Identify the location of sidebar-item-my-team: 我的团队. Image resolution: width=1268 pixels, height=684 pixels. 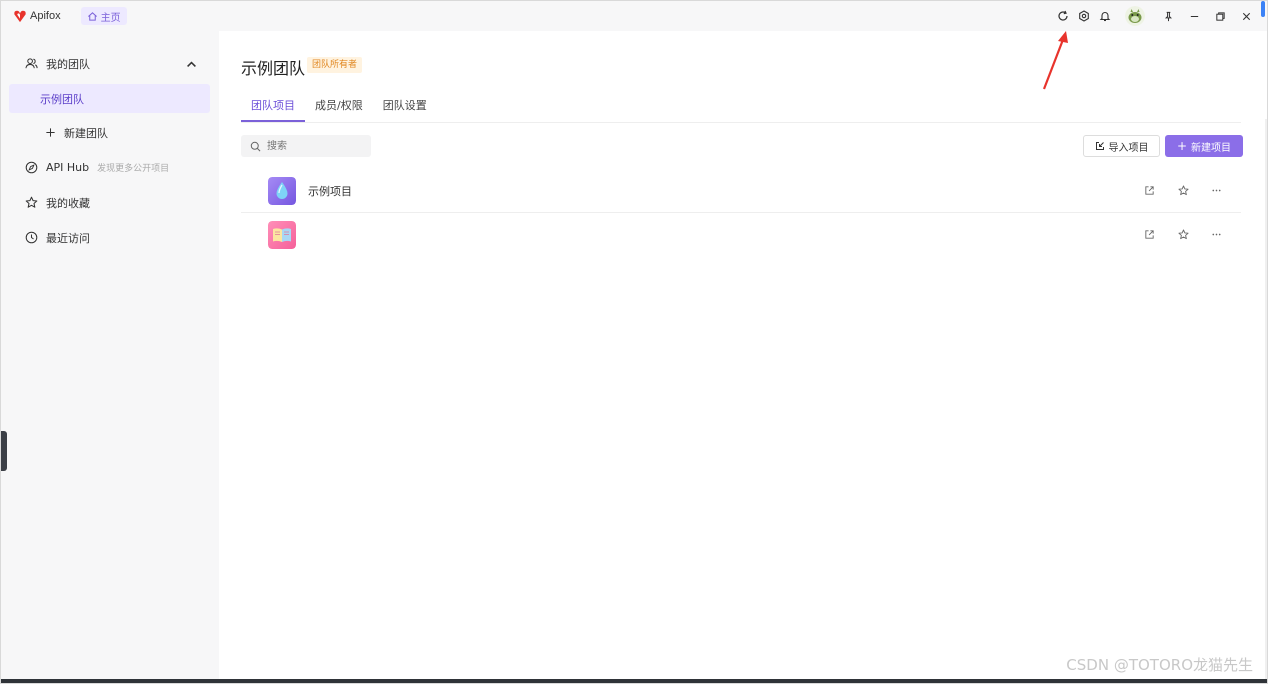
(109, 63).